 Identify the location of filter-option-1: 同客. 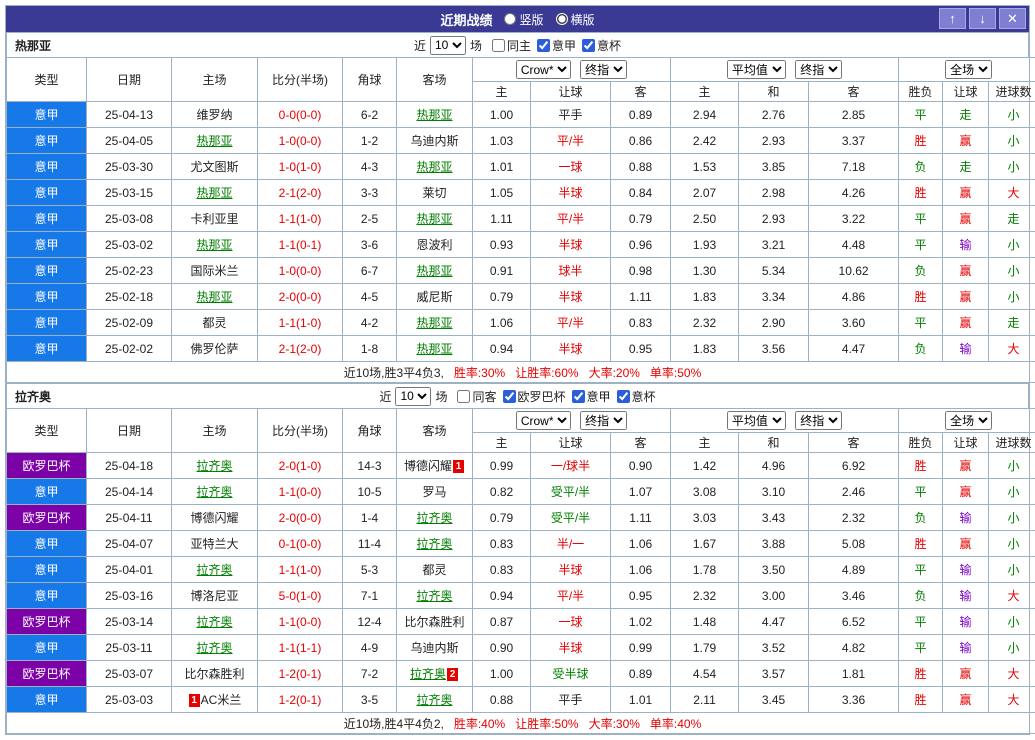
(477, 396).